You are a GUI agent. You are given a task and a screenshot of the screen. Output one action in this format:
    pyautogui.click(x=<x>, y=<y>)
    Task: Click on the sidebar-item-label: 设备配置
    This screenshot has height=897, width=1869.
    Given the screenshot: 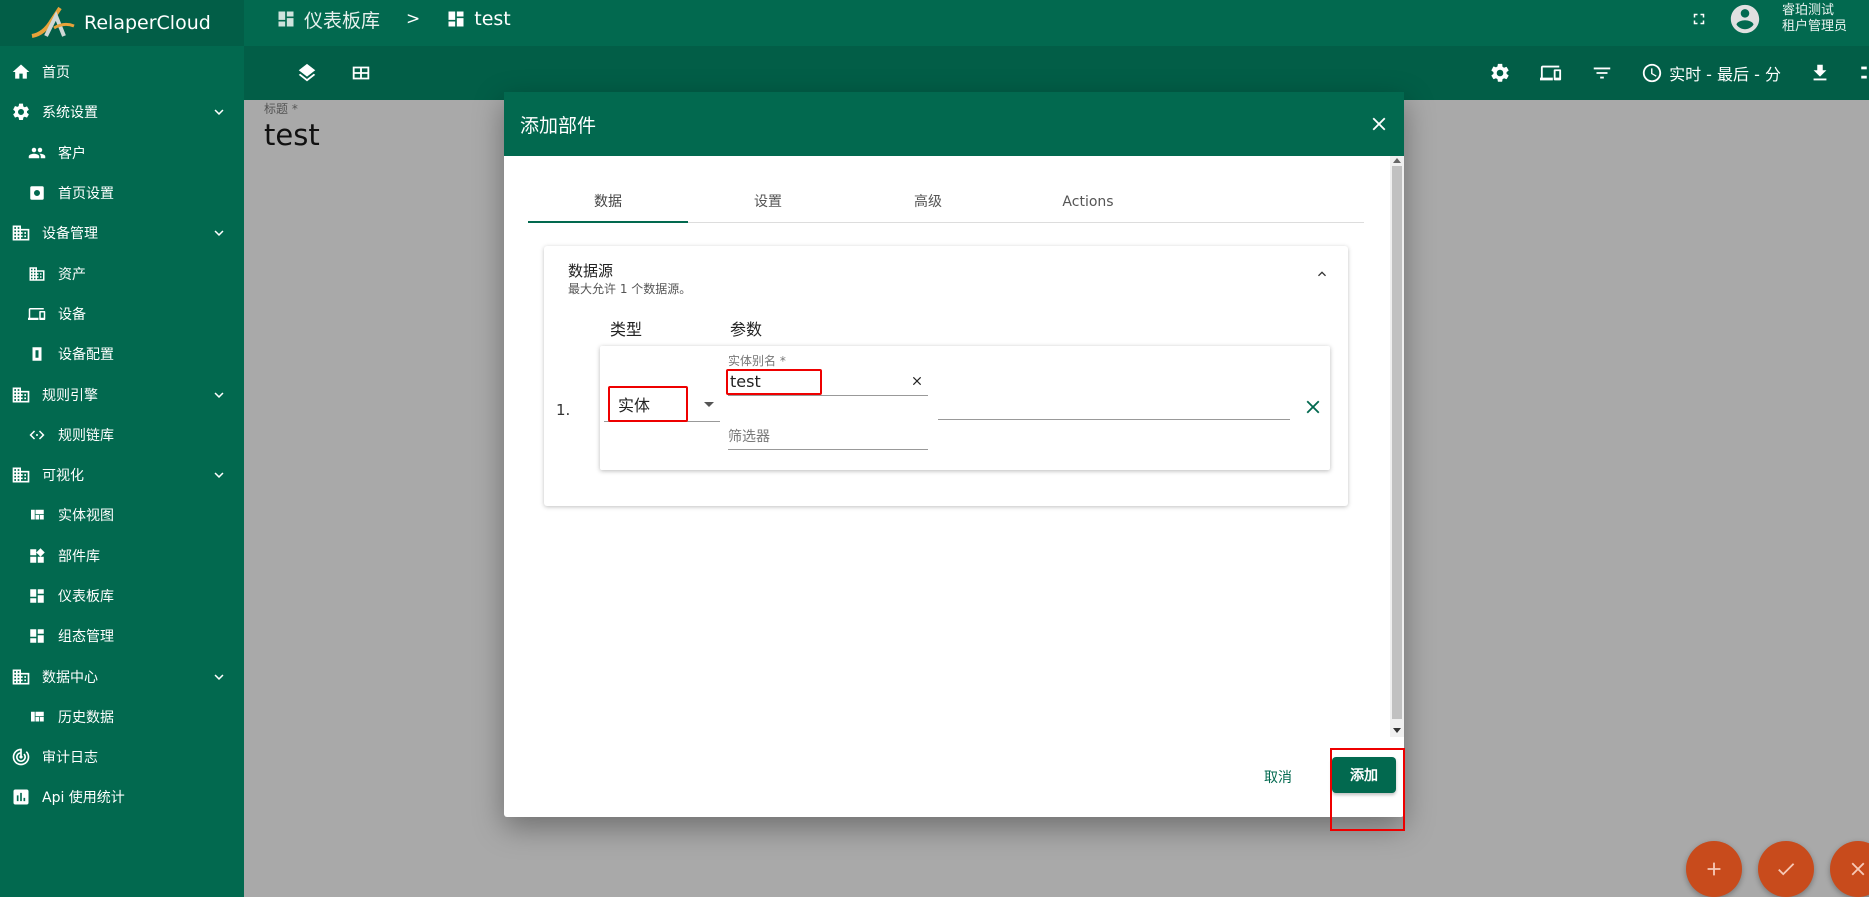 What is the action you would take?
    pyautogui.click(x=86, y=355)
    